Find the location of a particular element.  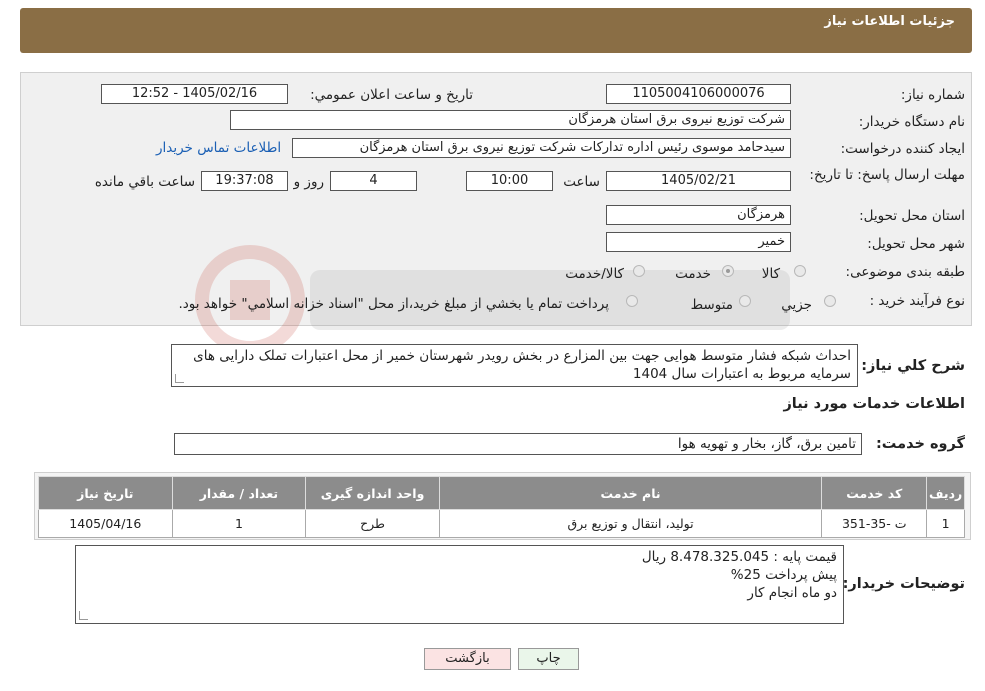

city-label: شهر محل تحویل: is located at coordinates (916, 244).